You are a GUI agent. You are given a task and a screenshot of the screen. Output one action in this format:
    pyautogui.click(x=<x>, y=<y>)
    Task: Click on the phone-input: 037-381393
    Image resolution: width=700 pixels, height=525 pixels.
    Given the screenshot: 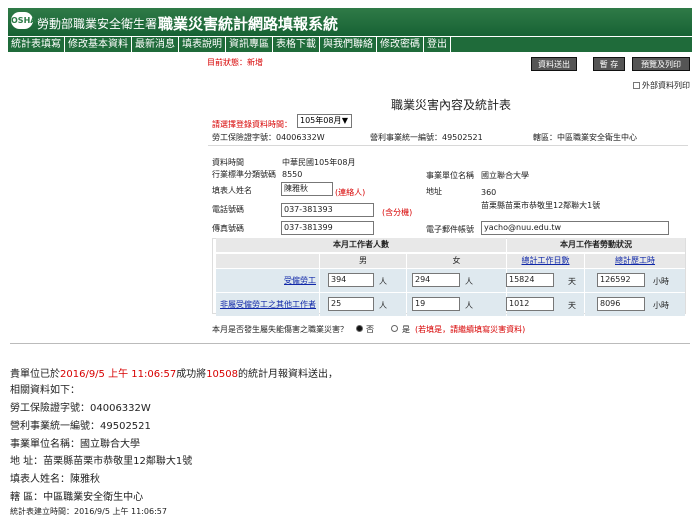 What is the action you would take?
    pyautogui.click(x=327, y=210)
    